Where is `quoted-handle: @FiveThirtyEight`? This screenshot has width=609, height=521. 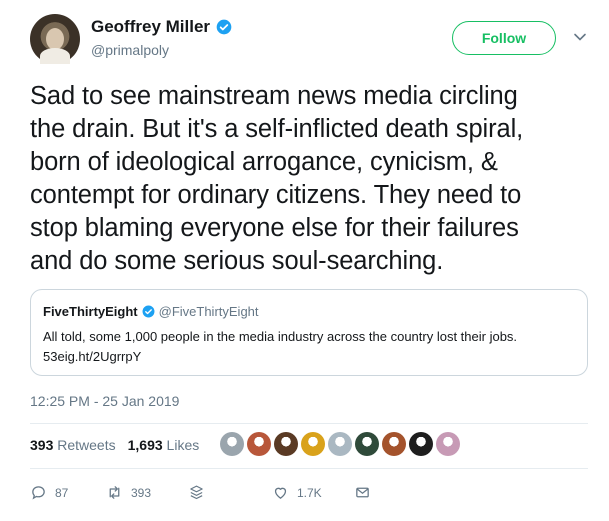 quoted-handle: @FiveThirtyEight is located at coordinates (208, 311).